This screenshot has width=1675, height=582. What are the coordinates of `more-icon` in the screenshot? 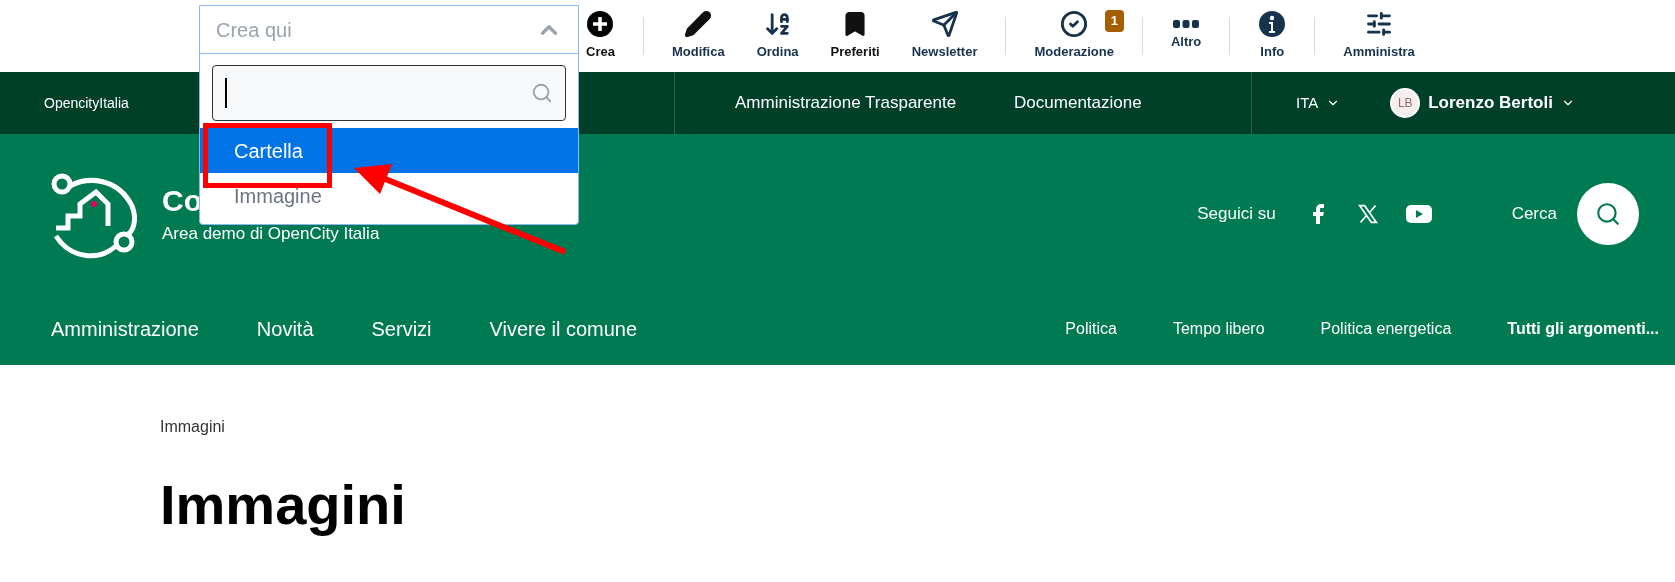 It's located at (1186, 24).